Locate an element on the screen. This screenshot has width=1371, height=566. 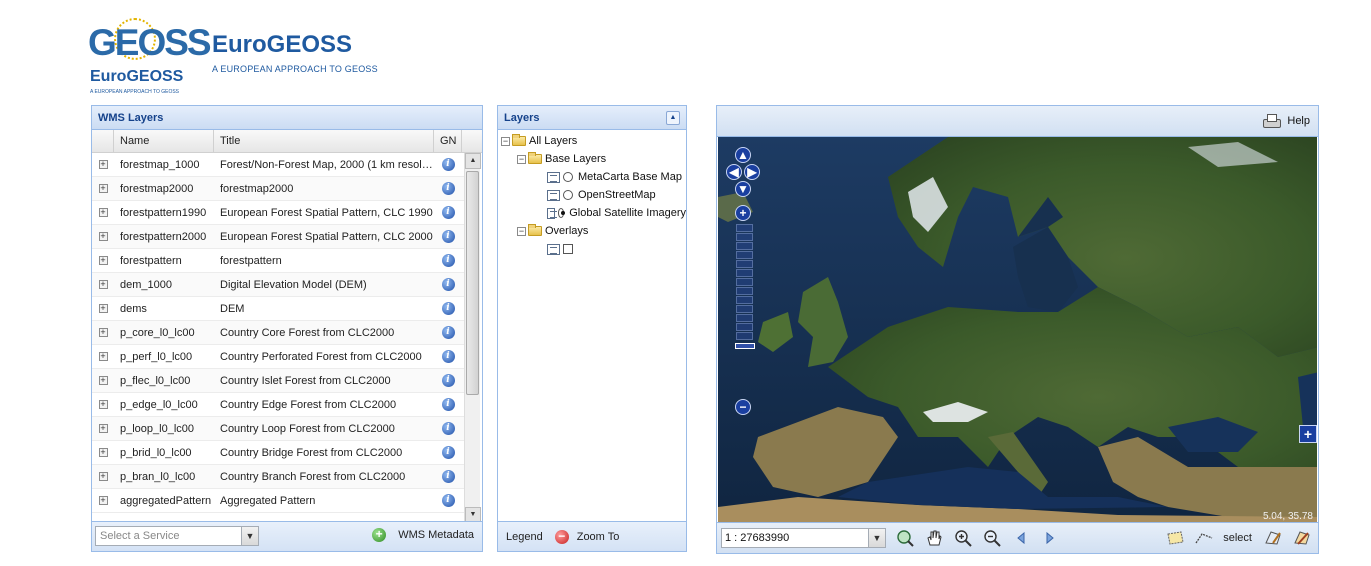
collapse-icon: ▲ is located at coordinates (673, 117).